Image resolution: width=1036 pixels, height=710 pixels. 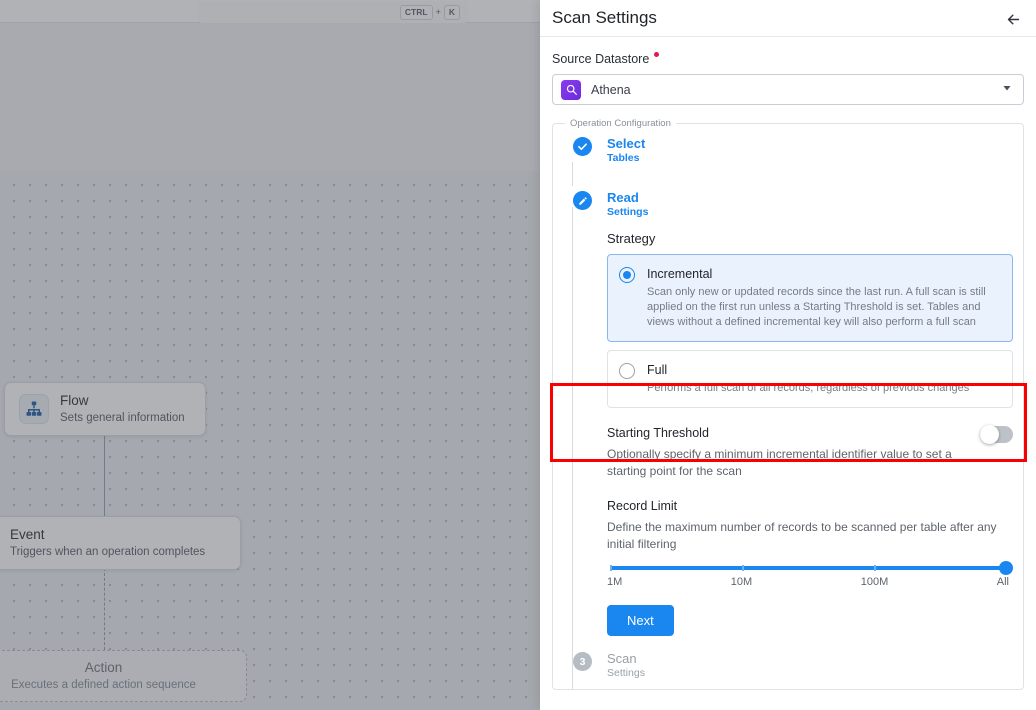 I want to click on connector-event-to-action, so click(x=104, y=609).